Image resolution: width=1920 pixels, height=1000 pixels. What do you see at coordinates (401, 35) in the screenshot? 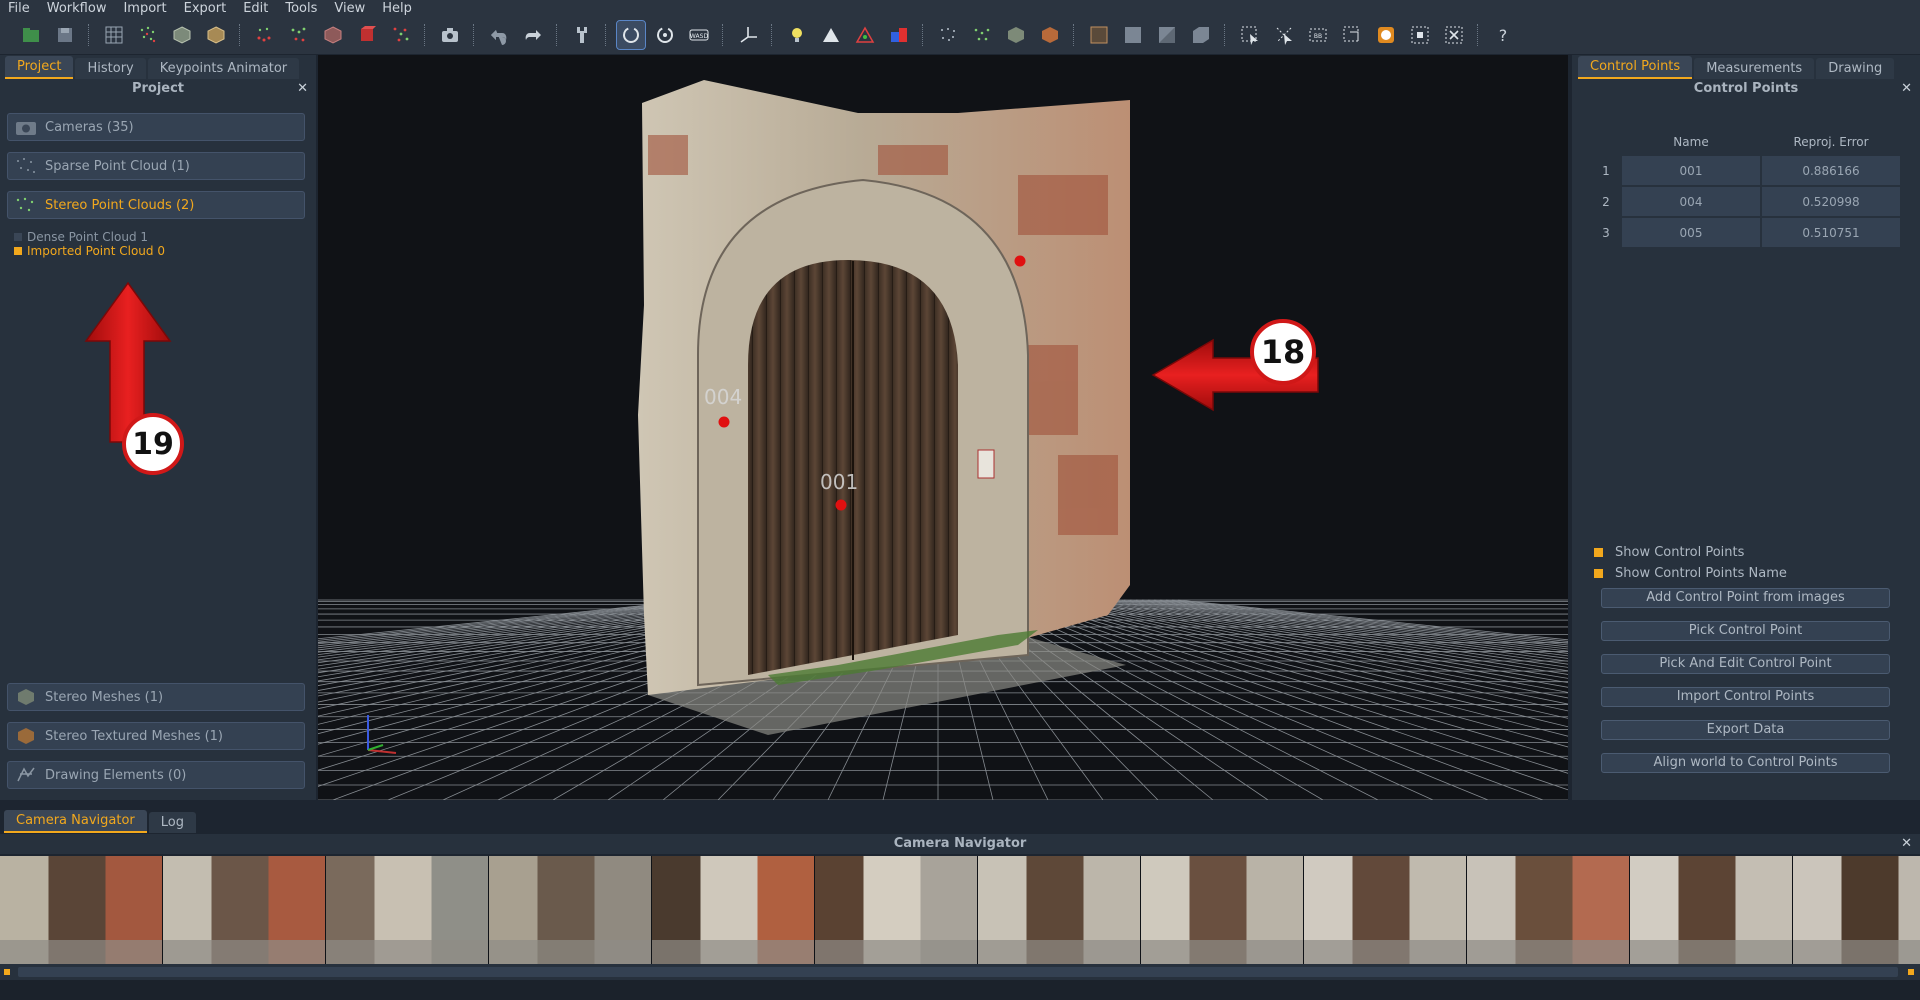
I see `cloud-filter-icon` at bounding box center [401, 35].